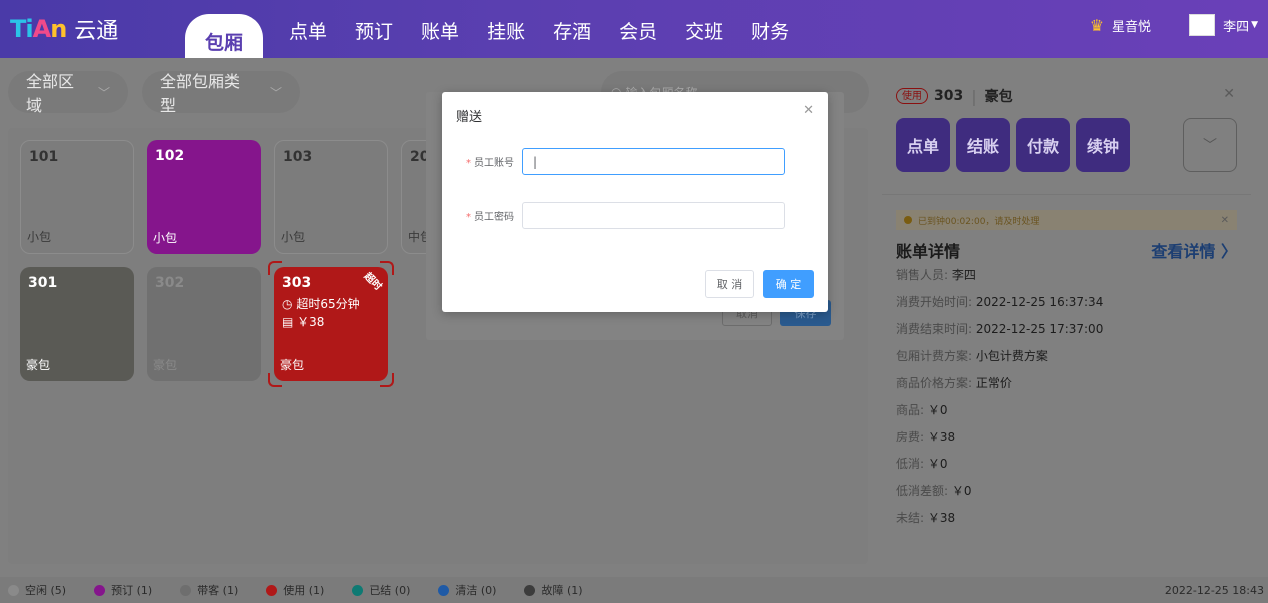  Describe the element at coordinates (440, 37) in the screenshot. I see `nav-bills: 账单` at that location.